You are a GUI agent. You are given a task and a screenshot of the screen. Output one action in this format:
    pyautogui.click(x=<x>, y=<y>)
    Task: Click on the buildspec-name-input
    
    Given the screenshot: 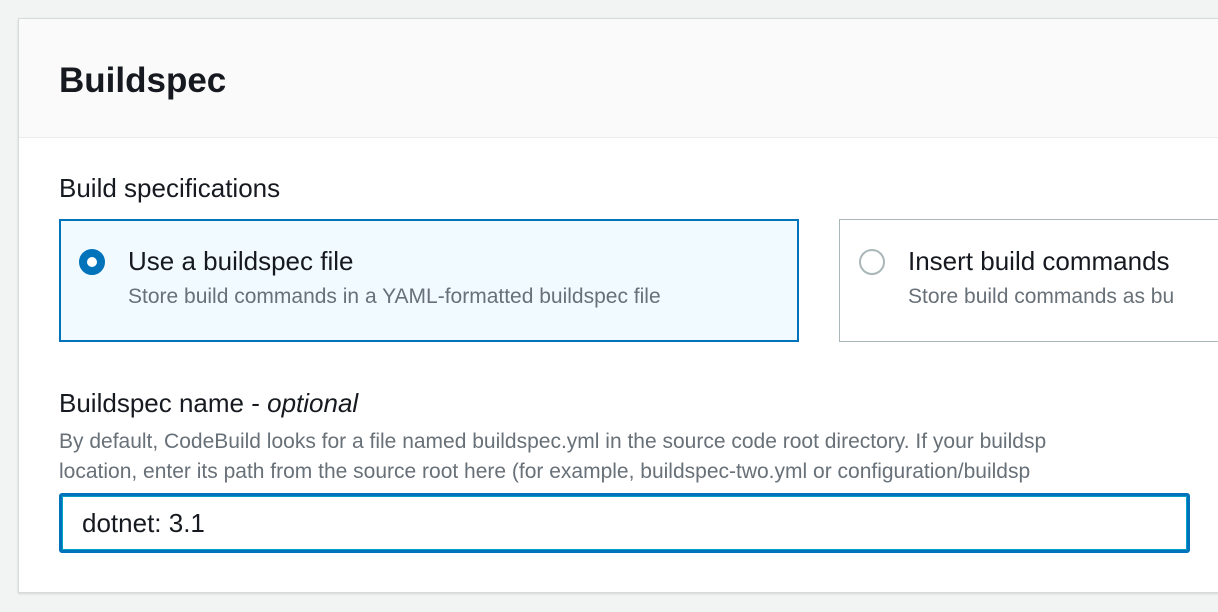 What is the action you would take?
    pyautogui.click(x=624, y=523)
    